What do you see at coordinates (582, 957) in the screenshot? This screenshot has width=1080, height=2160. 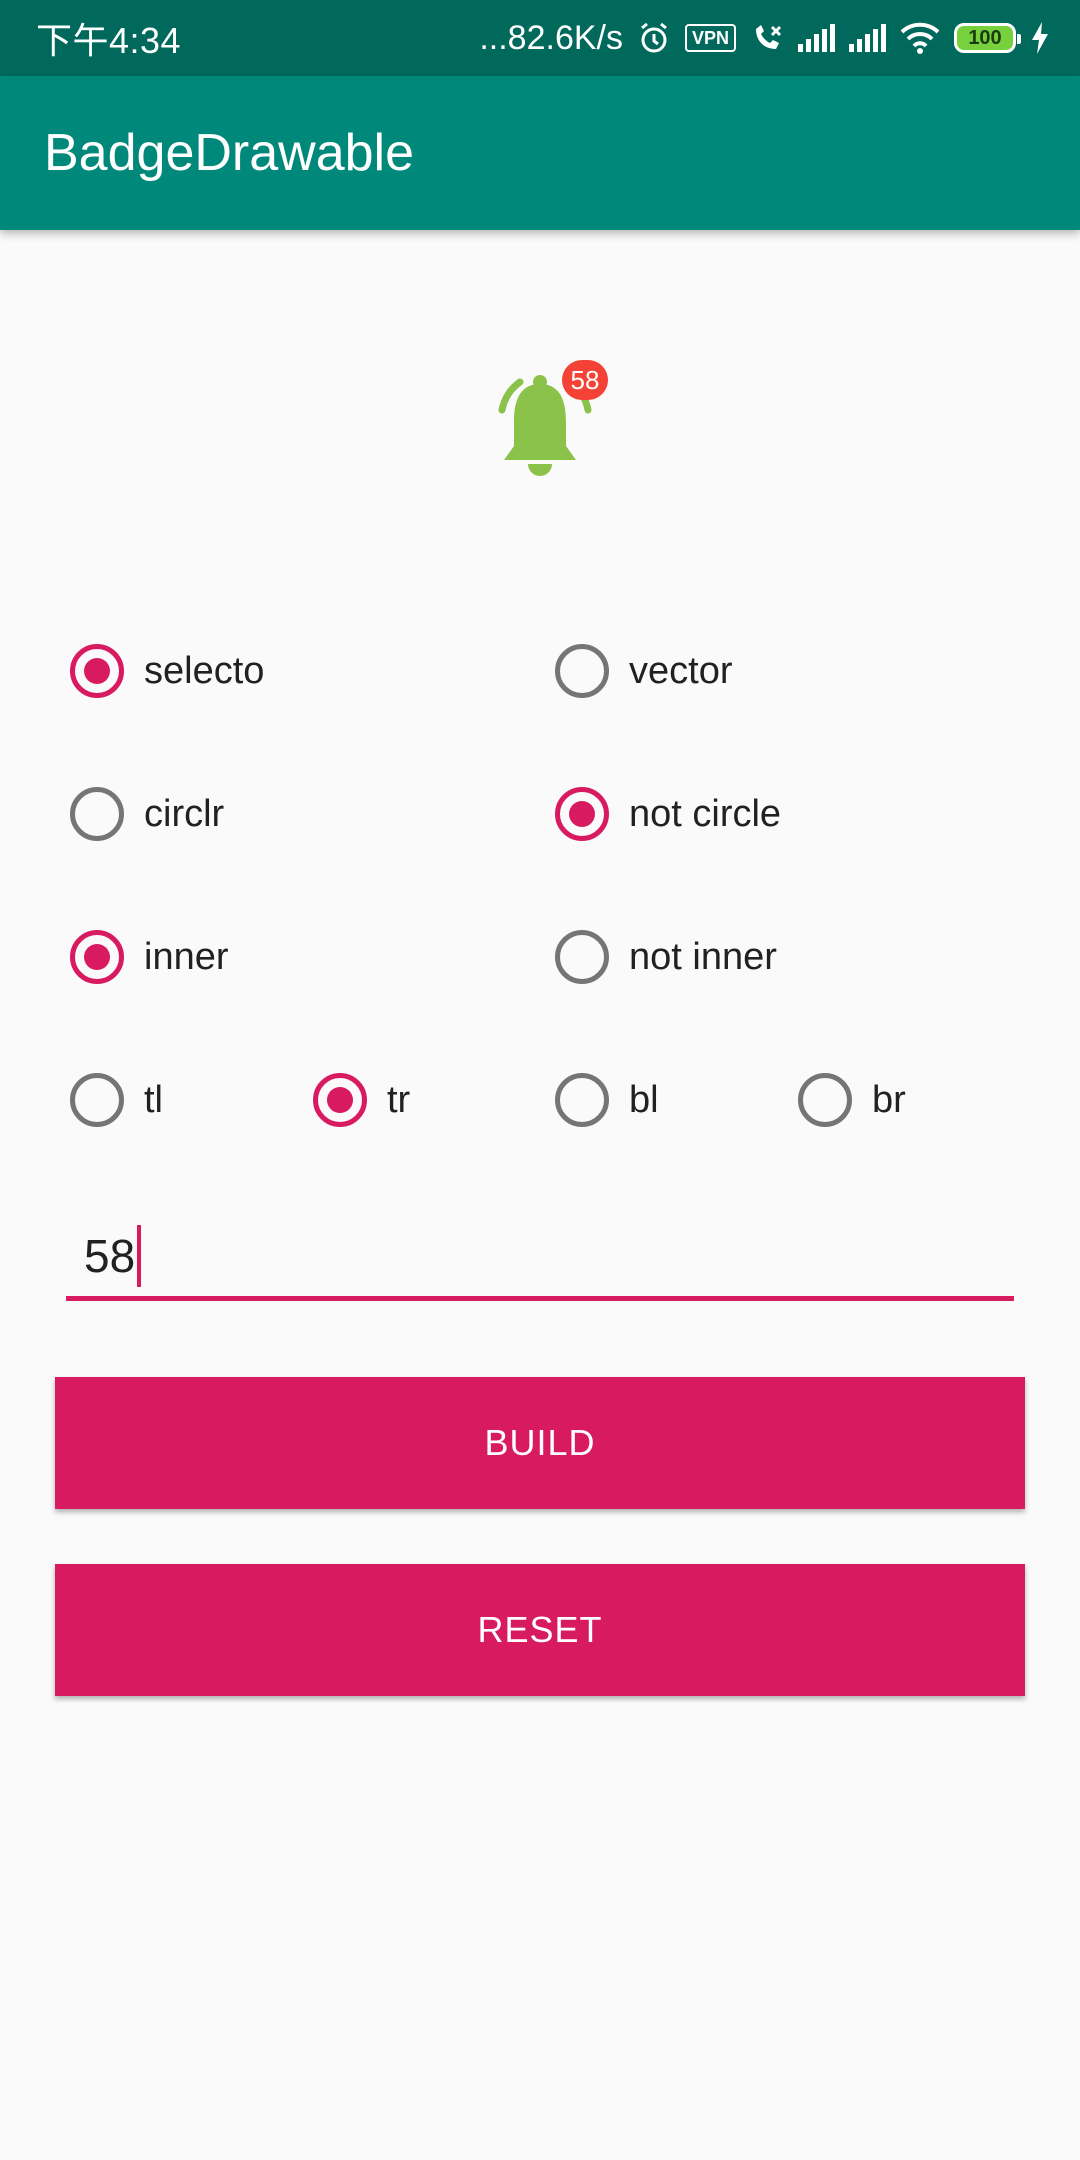 I see `radio-not-inner-circle` at bounding box center [582, 957].